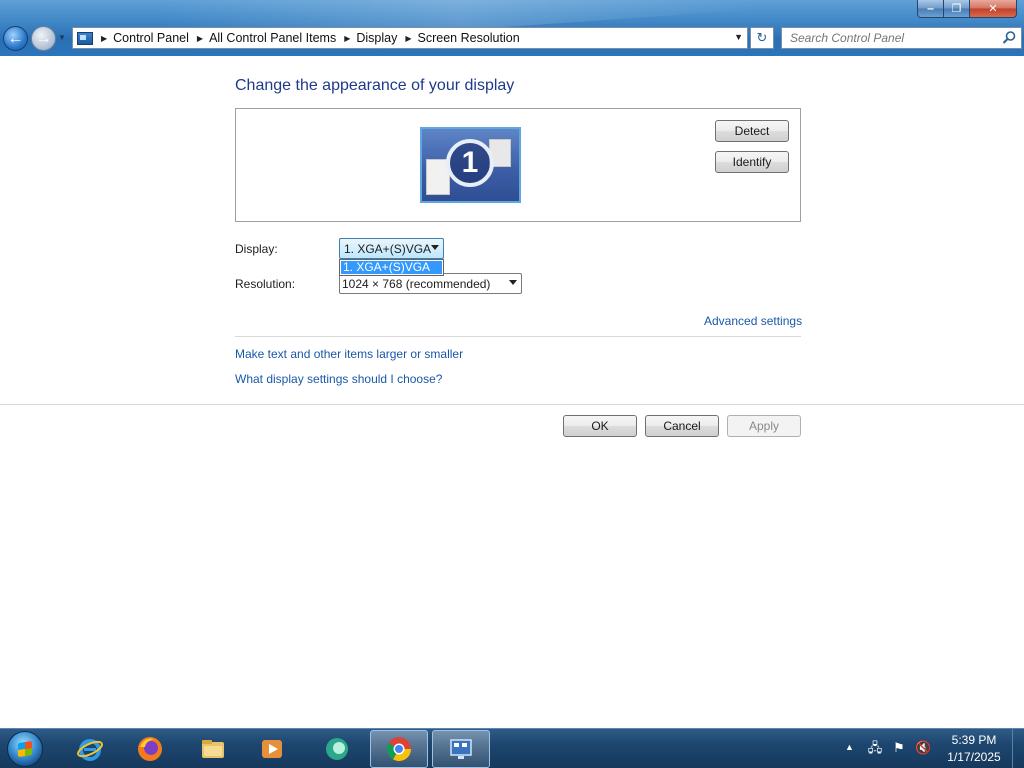  What do you see at coordinates (764, 426) in the screenshot?
I see `apply-button: Apply` at bounding box center [764, 426].